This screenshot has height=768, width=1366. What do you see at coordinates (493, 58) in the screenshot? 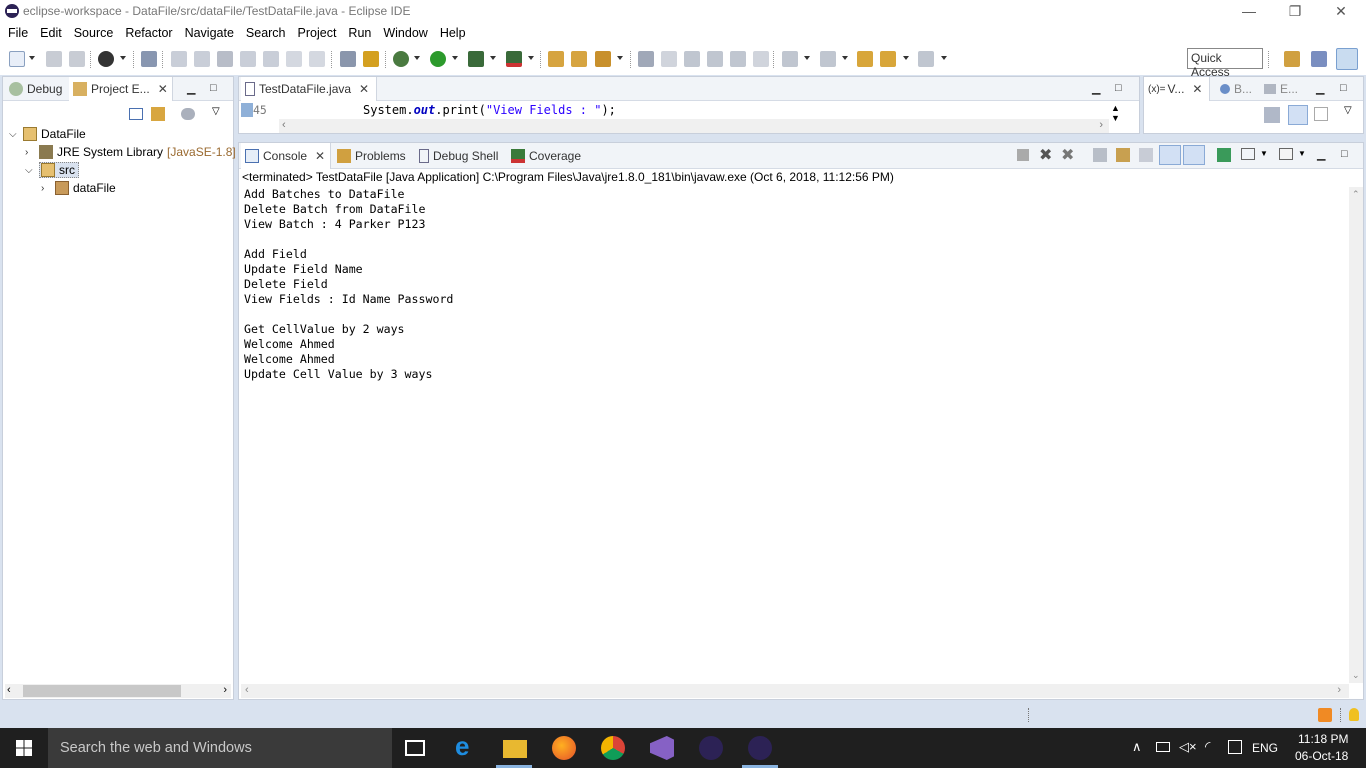
I see `coverage-dropdown-icon` at bounding box center [493, 58].